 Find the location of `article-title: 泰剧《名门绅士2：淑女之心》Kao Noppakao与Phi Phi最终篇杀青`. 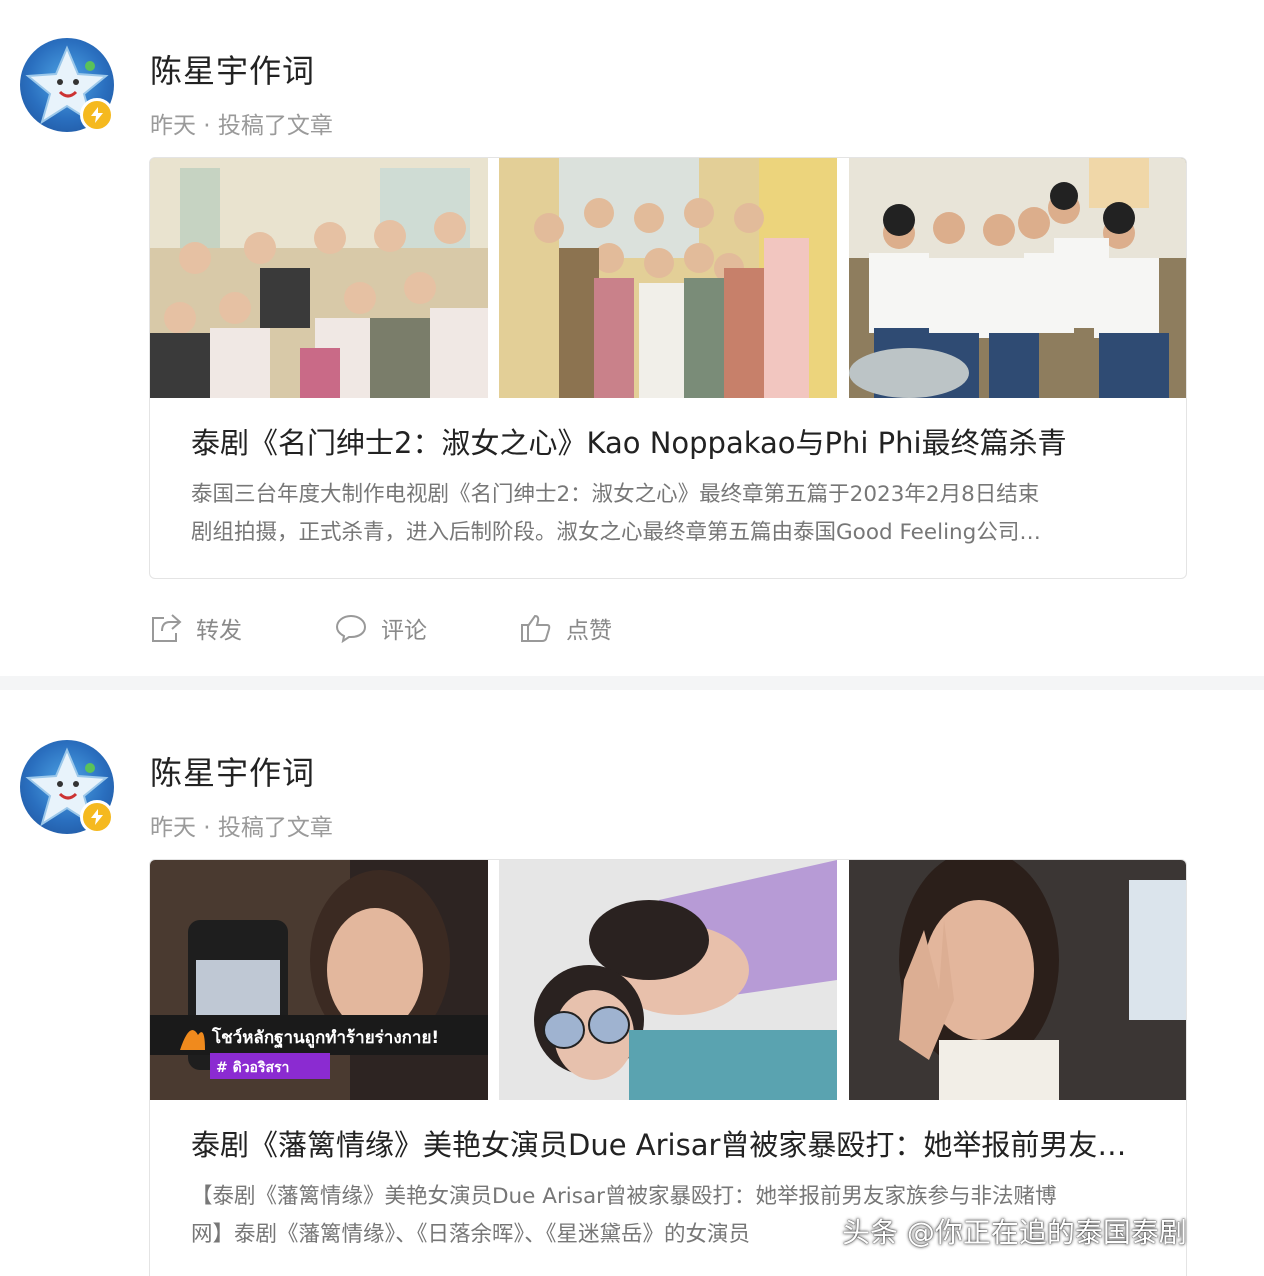

article-title: 泰剧《名门绅士2：淑女之心》Kao Noppakao与Phi Phi最终篇杀青 is located at coordinates (666, 441).